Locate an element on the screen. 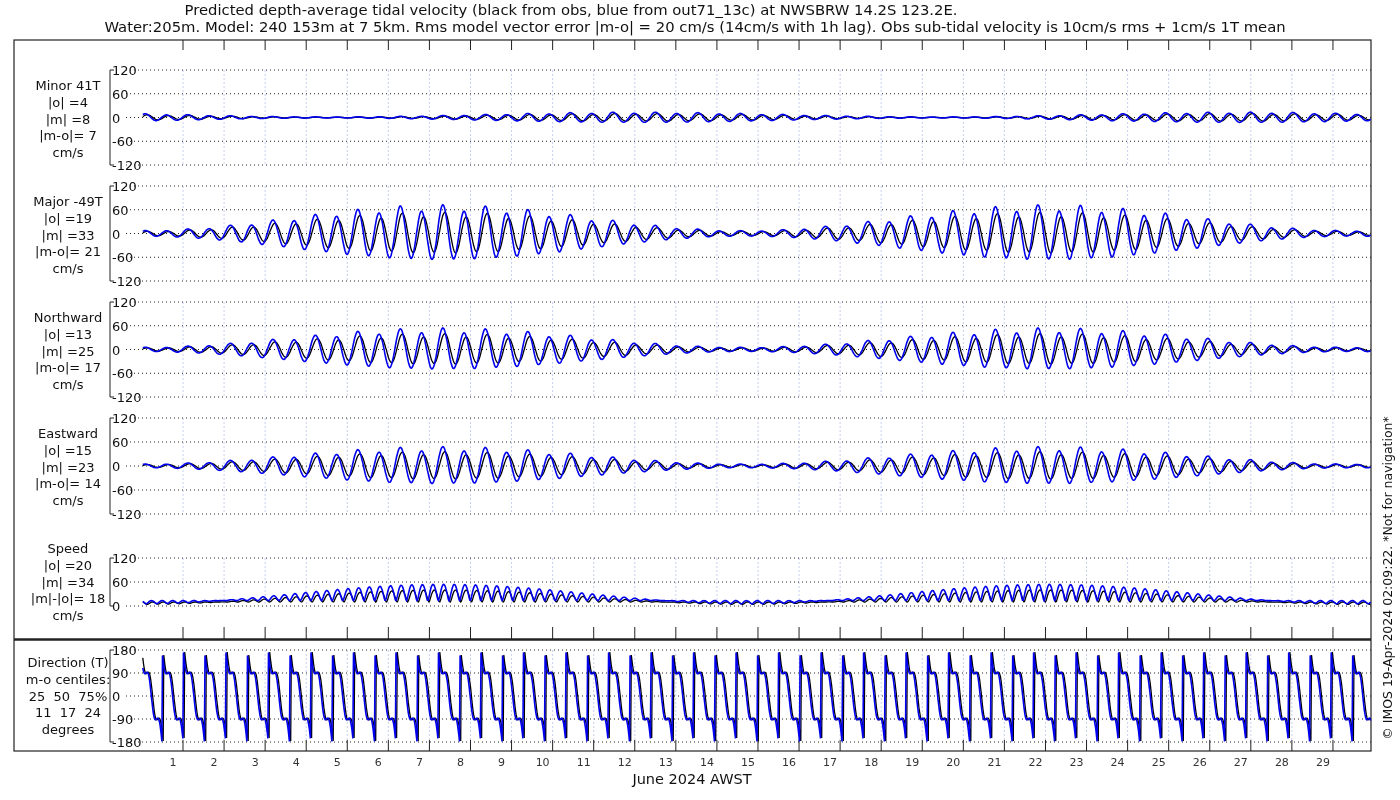 Image resolution: width=1400 pixels, height=800 pixels. panel-label: Major -49T |o| =19 |m| =33 |m-o|= 21 cm/s is located at coordinates (68, 235).